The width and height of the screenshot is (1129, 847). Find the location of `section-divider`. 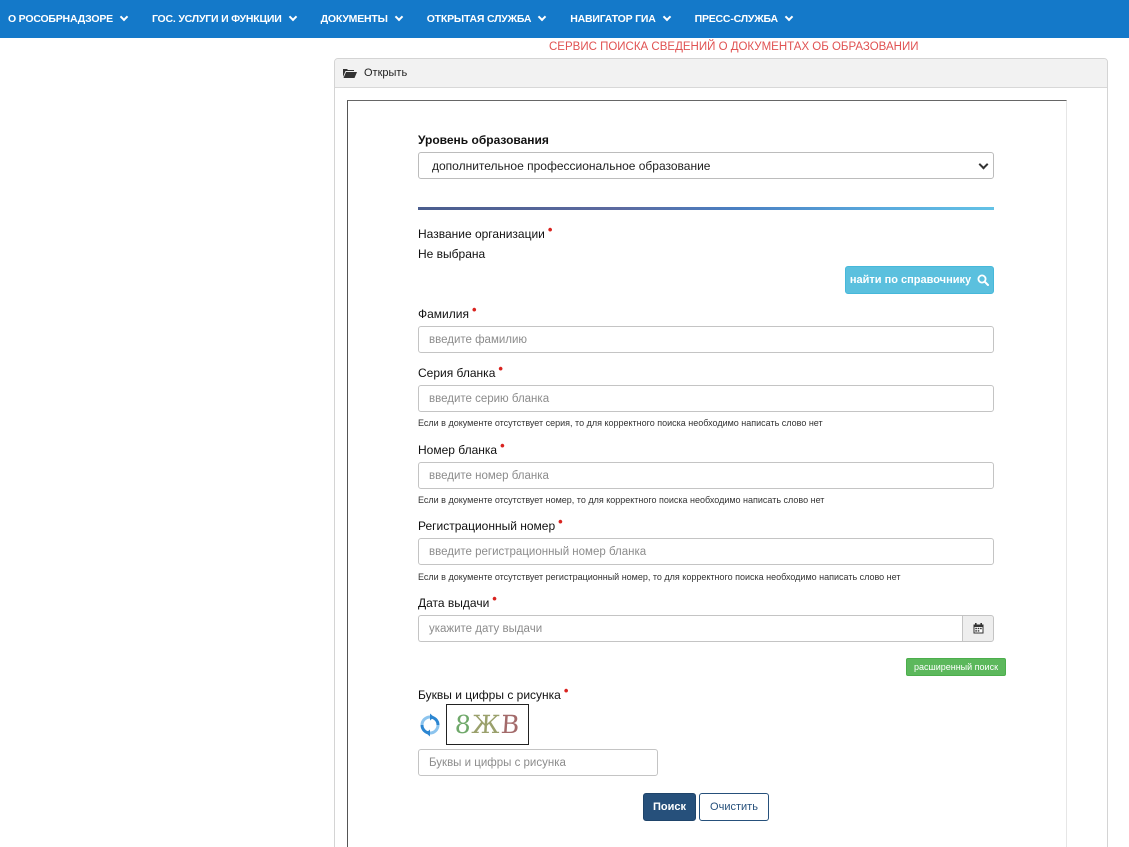

section-divider is located at coordinates (706, 208).